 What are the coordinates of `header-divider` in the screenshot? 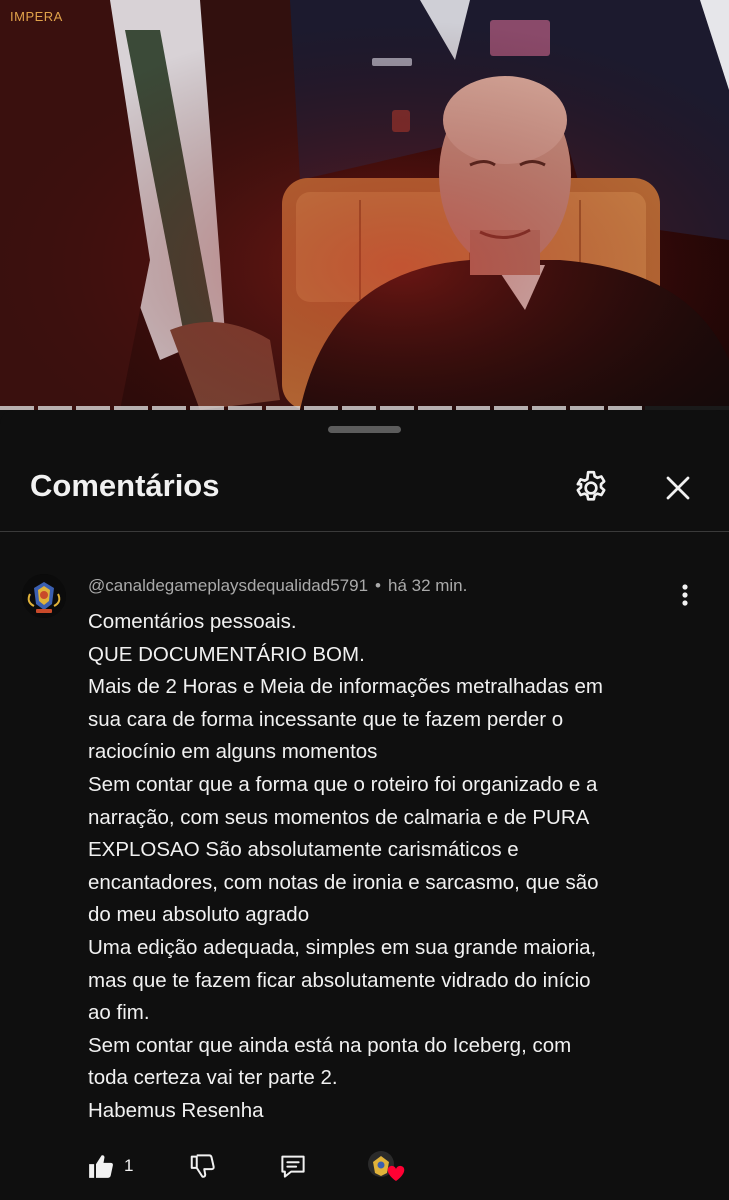 It's located at (364, 531).